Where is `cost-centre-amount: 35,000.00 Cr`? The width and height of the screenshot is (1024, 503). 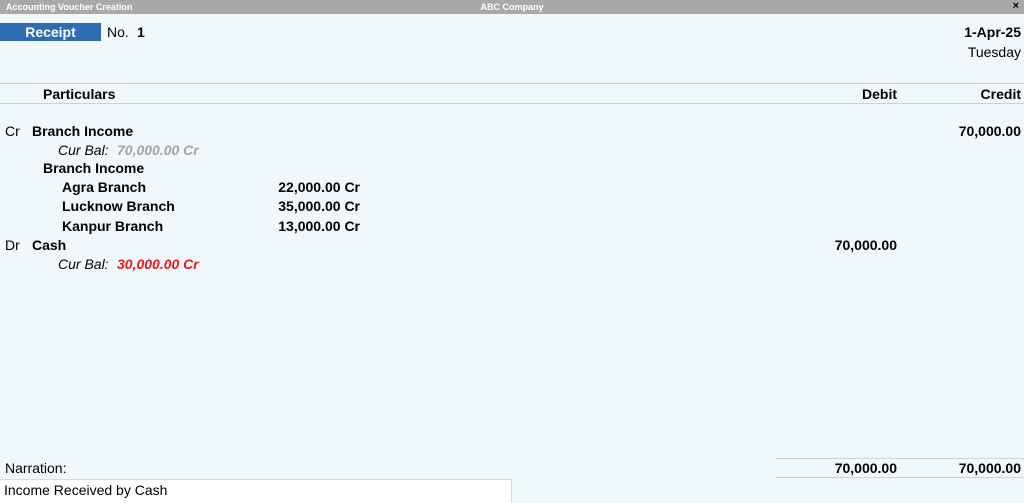
cost-centre-amount: 35,000.00 Cr is located at coordinates (300, 206).